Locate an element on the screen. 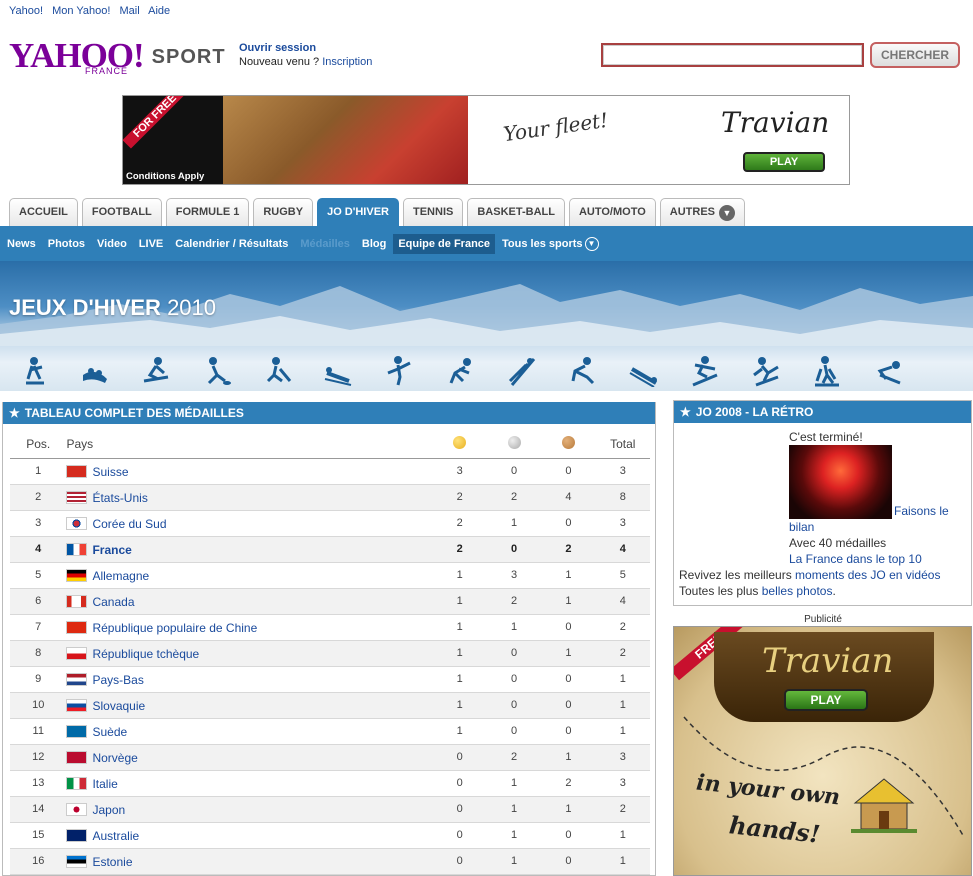 The height and width of the screenshot is (876, 973). country-link: Italie is located at coordinates (104, 783).